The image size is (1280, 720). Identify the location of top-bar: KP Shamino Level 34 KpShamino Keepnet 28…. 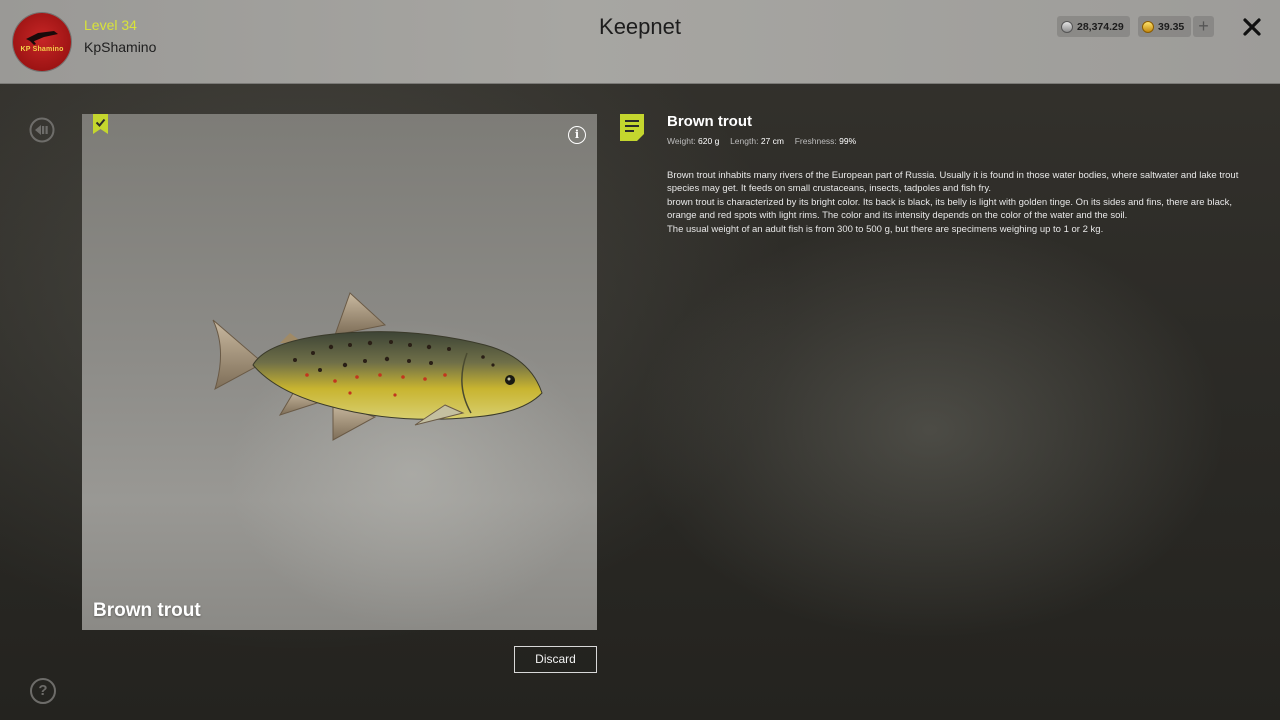
(640, 42).